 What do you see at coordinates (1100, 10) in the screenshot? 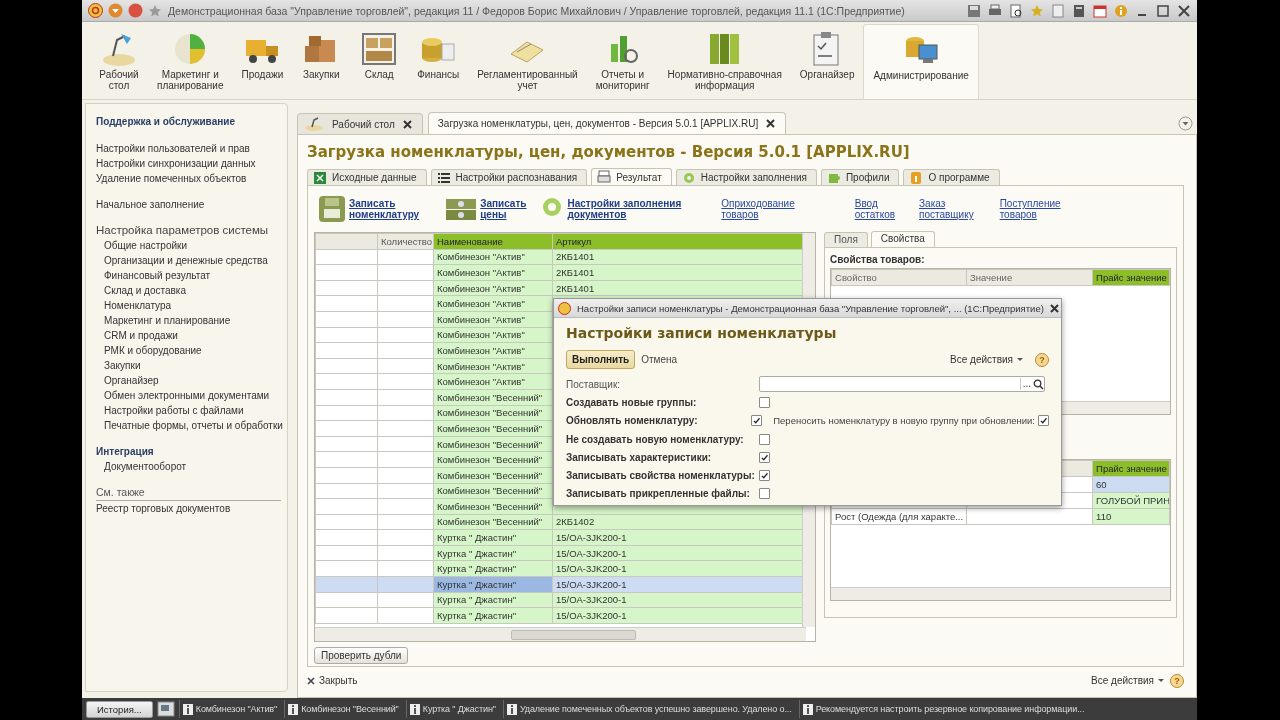
I see `calendar-icon` at bounding box center [1100, 10].